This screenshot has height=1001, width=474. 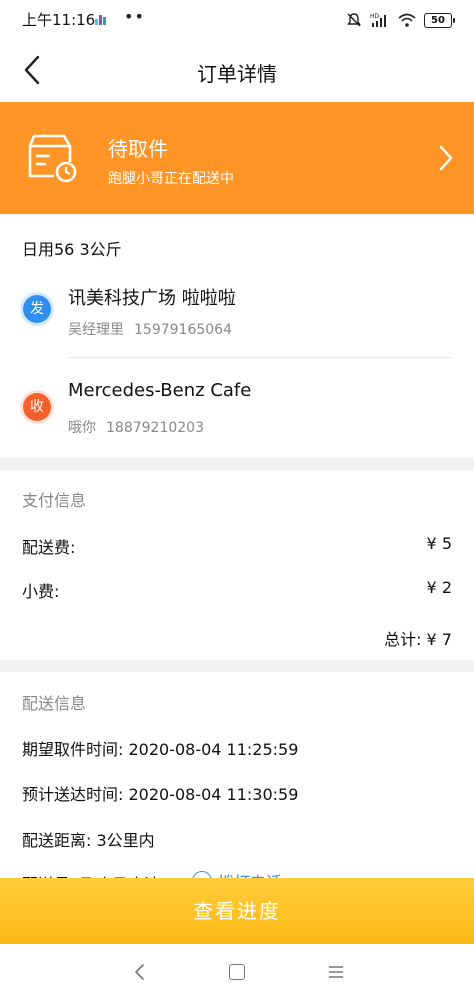 I want to click on delivery-section-title: 配送信息, so click(x=54, y=703).